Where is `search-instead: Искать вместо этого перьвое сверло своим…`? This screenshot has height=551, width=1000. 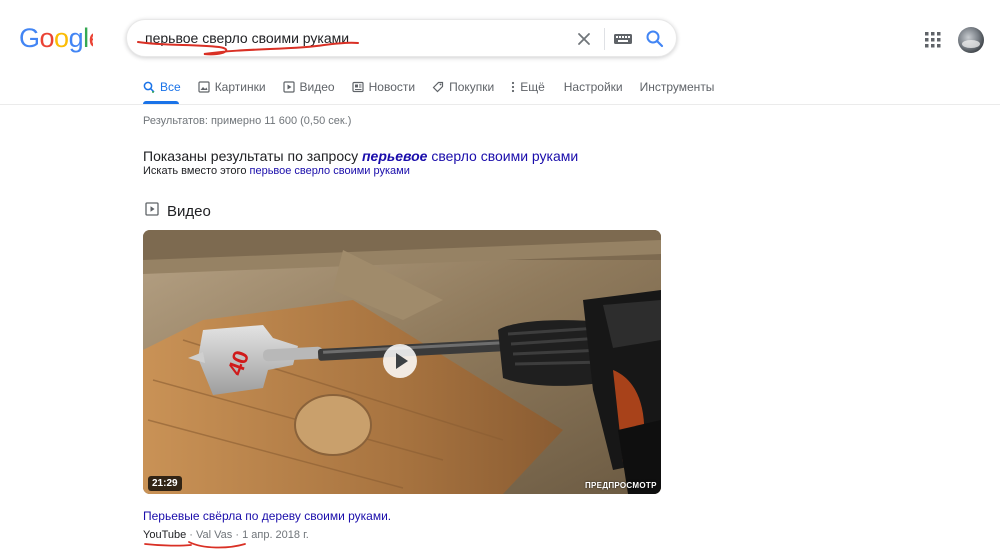
search-instead: Искать вместо этого перьвое сверло своим… is located at coordinates (276, 171).